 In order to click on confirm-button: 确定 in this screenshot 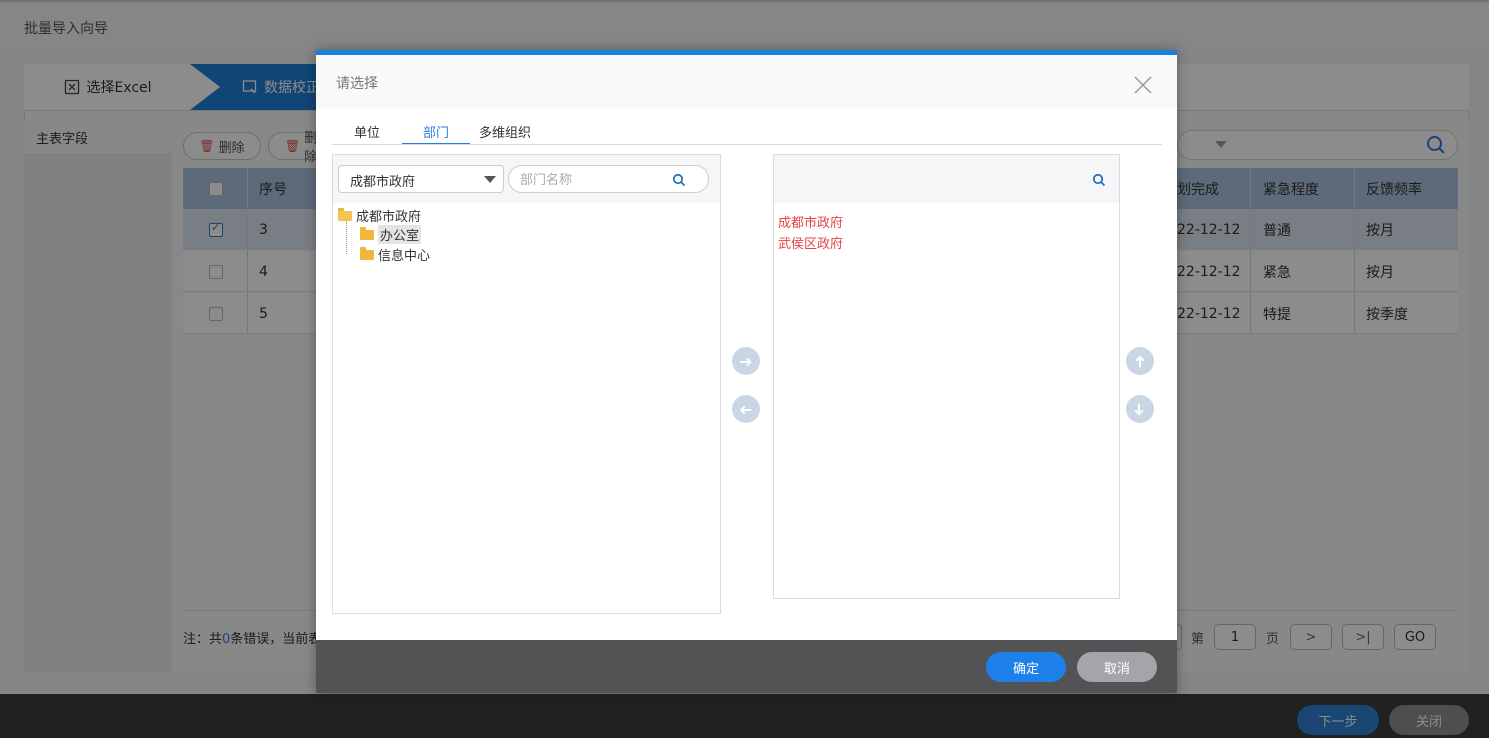, I will do `click(1026, 667)`.